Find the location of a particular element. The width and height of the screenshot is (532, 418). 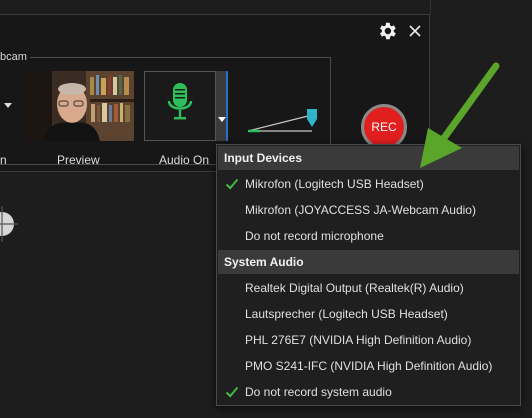

menu-item-system-none: Do not record system audio is located at coordinates (368, 392).